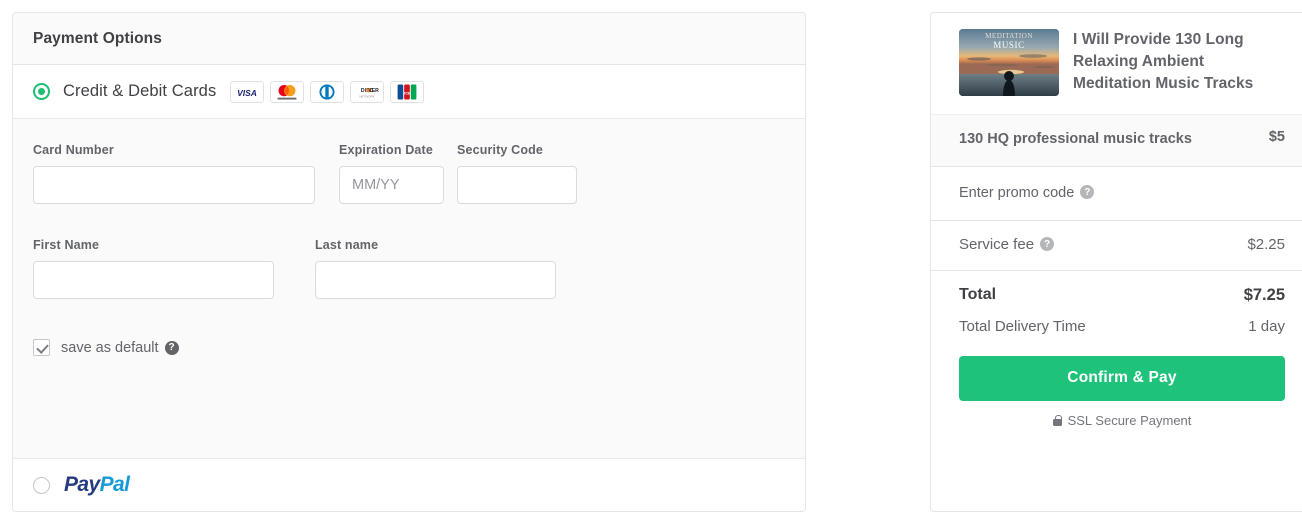 This screenshot has width=1302, height=520. Describe the element at coordinates (1116, 289) in the screenshot. I see `total-row: Total $7.25` at that location.